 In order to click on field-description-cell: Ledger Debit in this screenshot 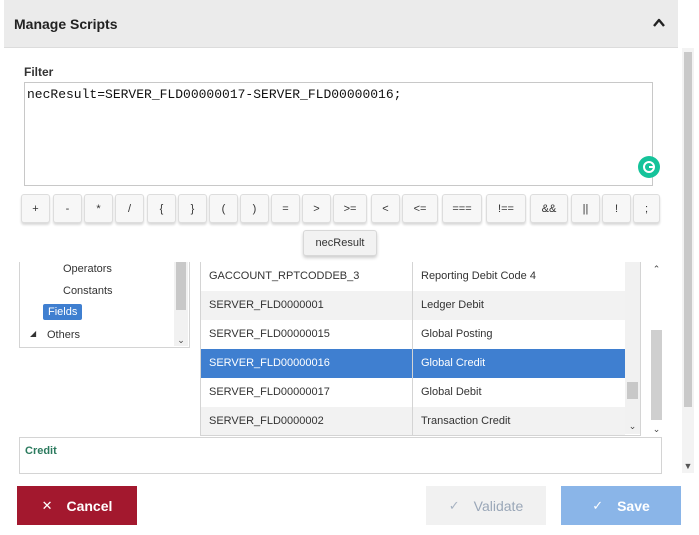, I will do `click(452, 305)`.